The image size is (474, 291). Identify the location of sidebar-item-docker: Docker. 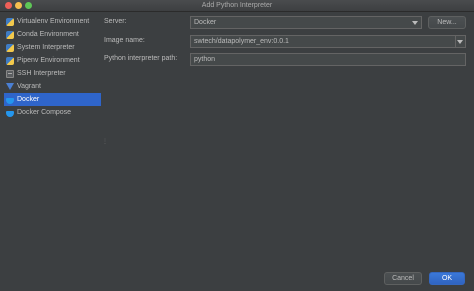
(52, 99).